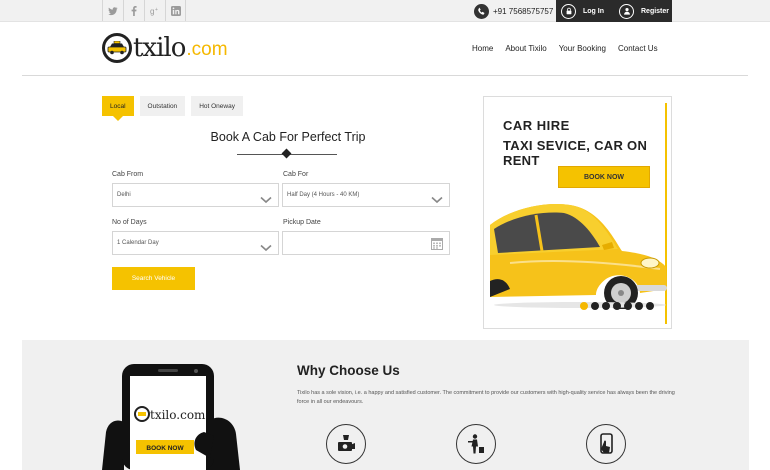 The image size is (770, 470). Describe the element at coordinates (296, 174) in the screenshot. I see `cab-for-label: Cab For` at that location.